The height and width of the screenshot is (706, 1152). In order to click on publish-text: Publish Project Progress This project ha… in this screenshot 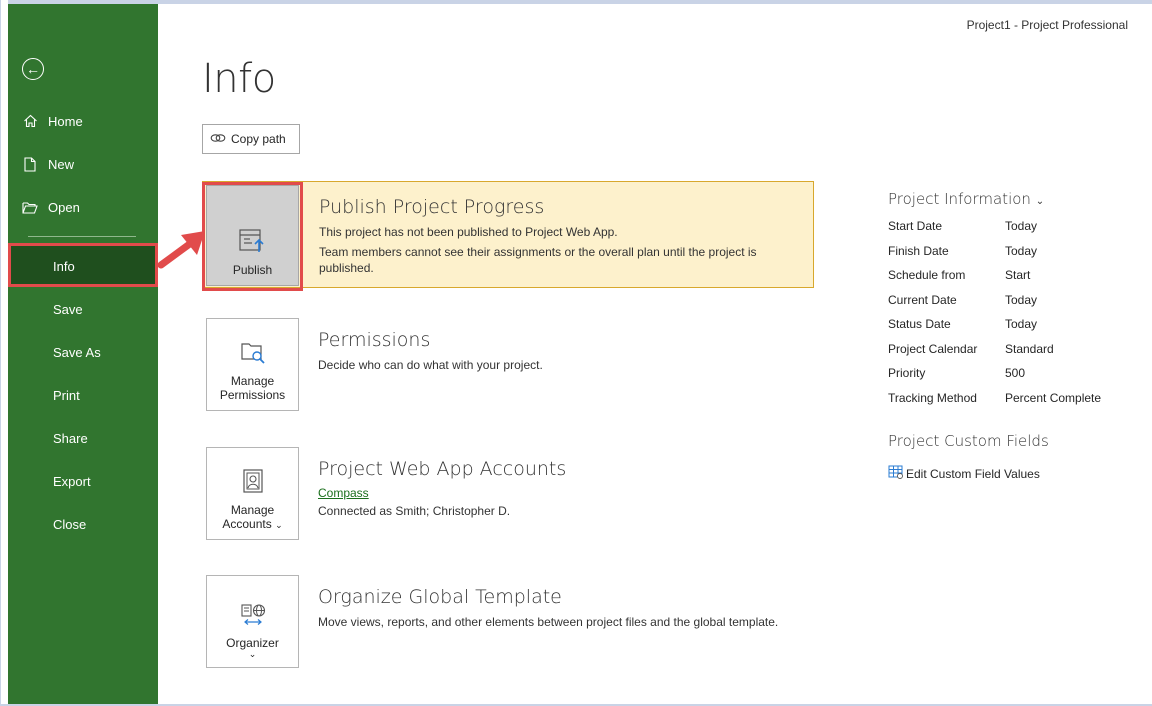, I will do `click(557, 236)`.